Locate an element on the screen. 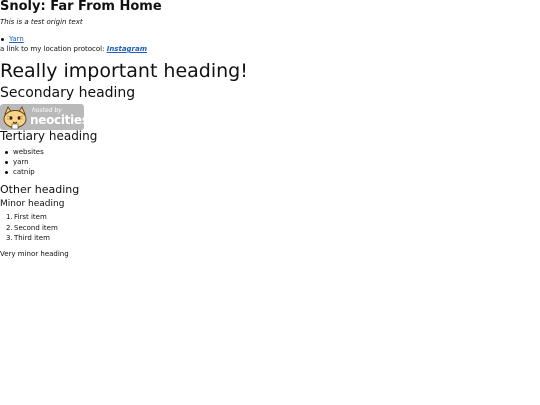 The width and height of the screenshot is (540, 405). list-item-label: websites is located at coordinates (28, 152).